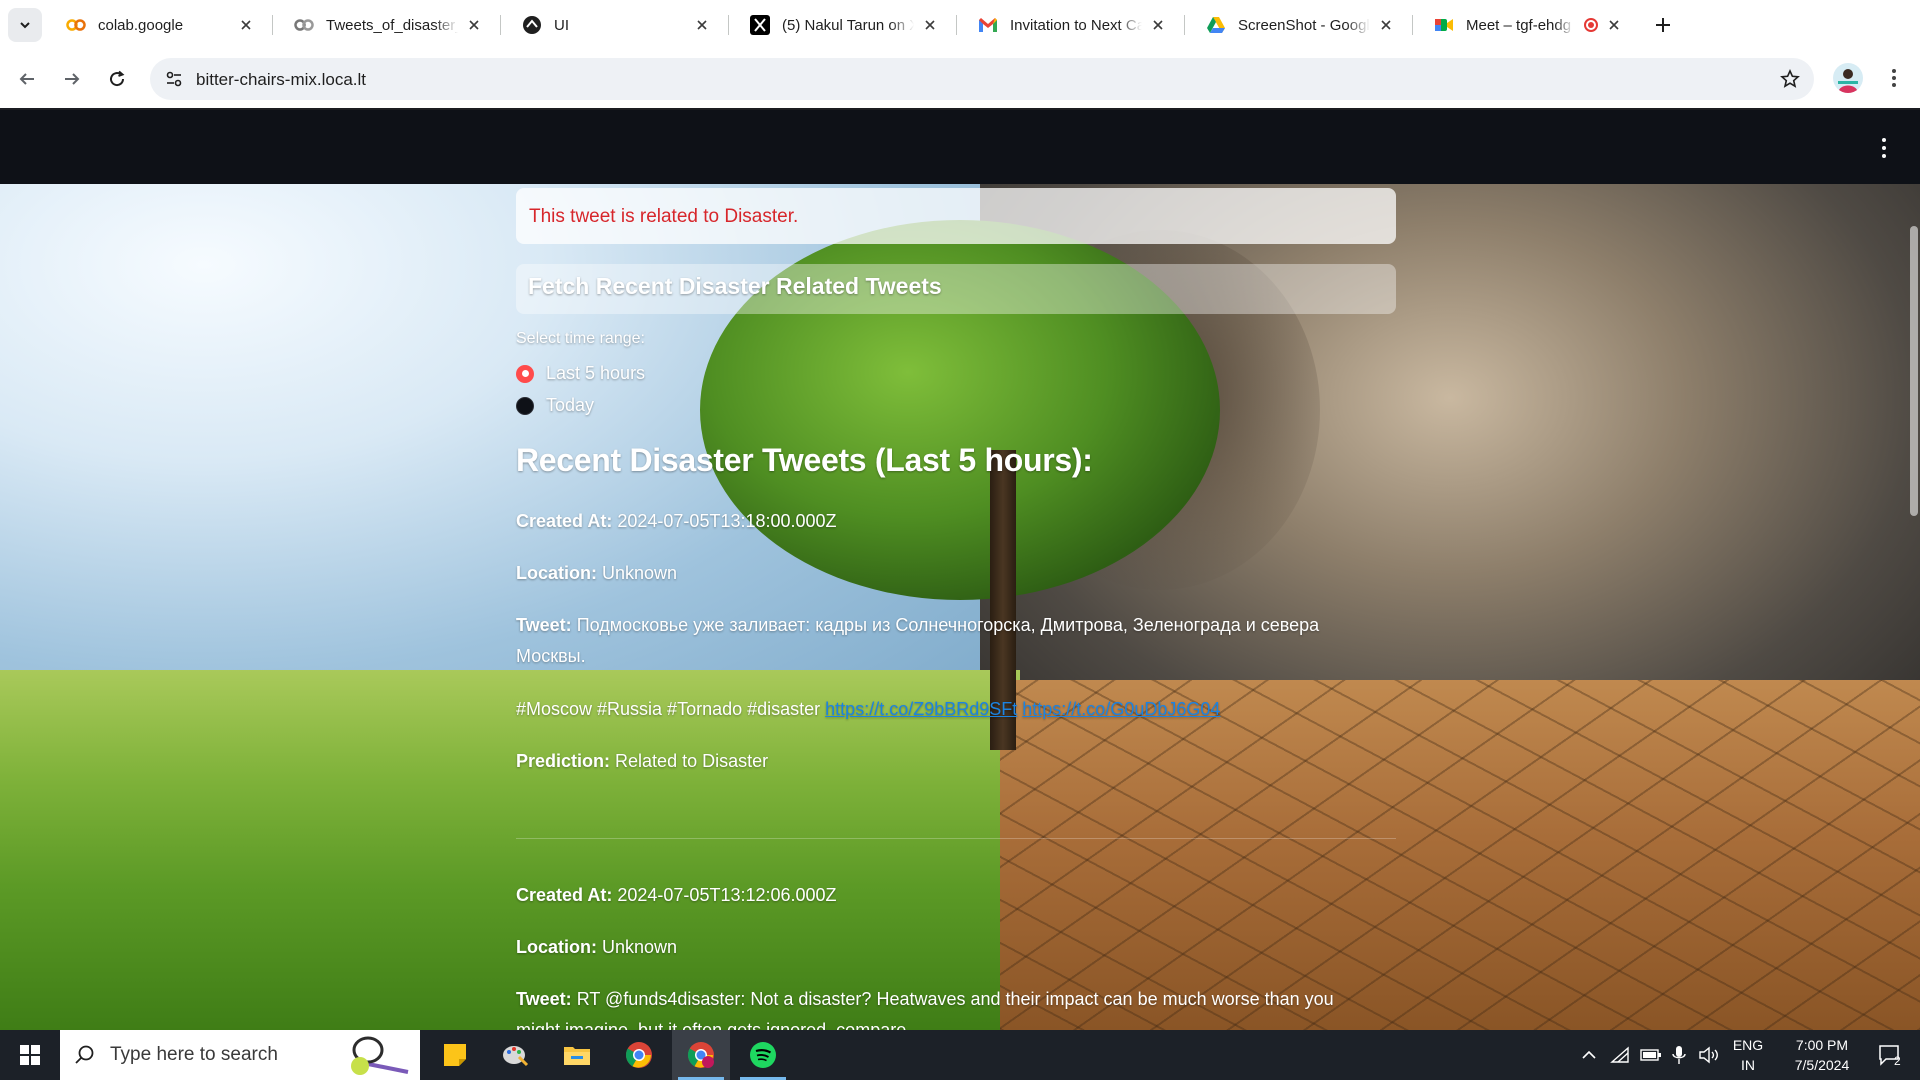  Describe the element at coordinates (1216, 25) in the screenshot. I see `google-drive-icon` at that location.